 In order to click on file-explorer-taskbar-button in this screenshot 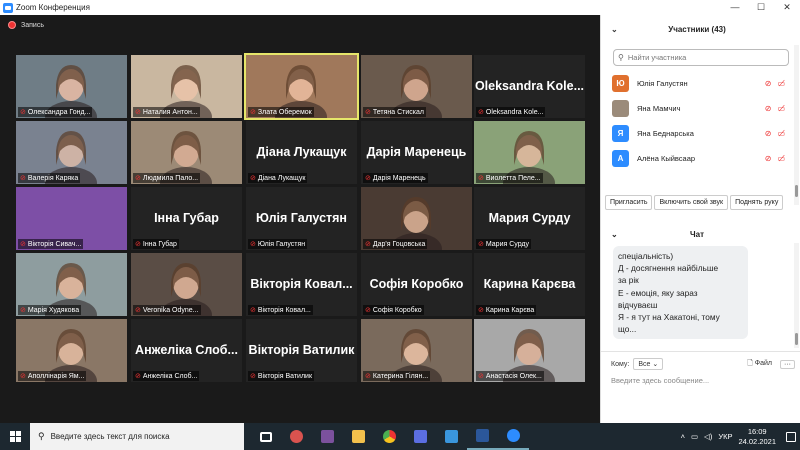, I will do `click(358, 436)`.